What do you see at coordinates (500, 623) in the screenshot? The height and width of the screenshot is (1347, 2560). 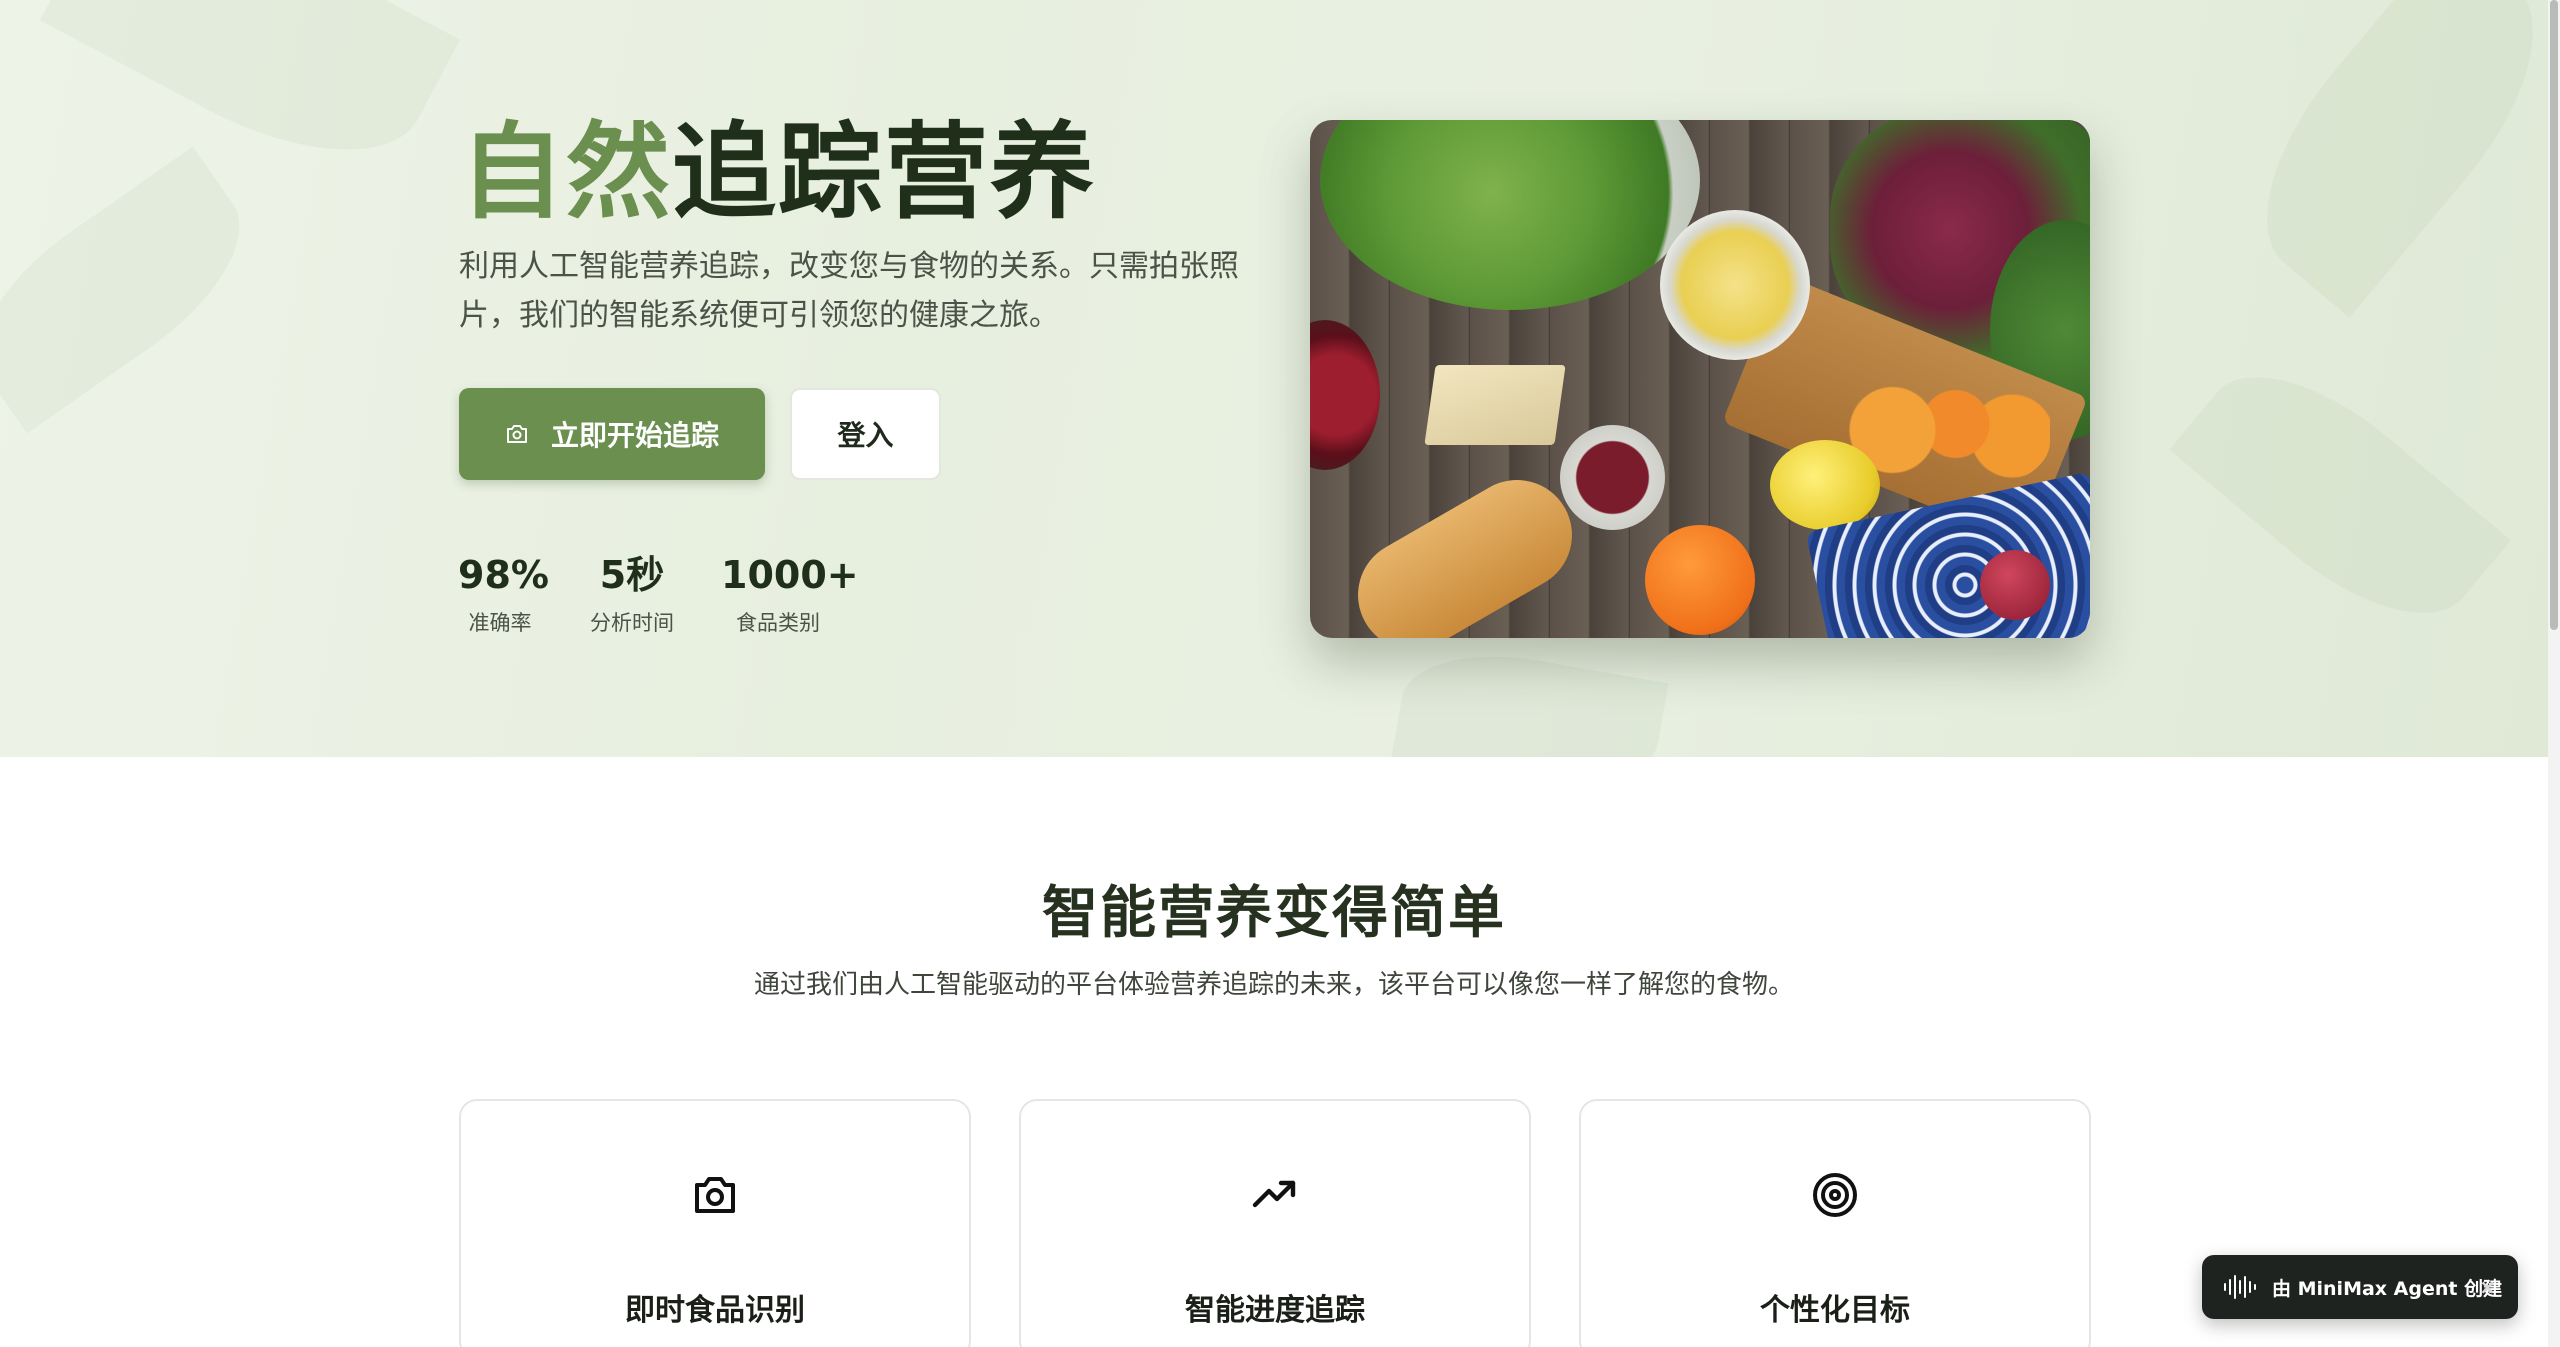 I see `stat-label: 准确率` at bounding box center [500, 623].